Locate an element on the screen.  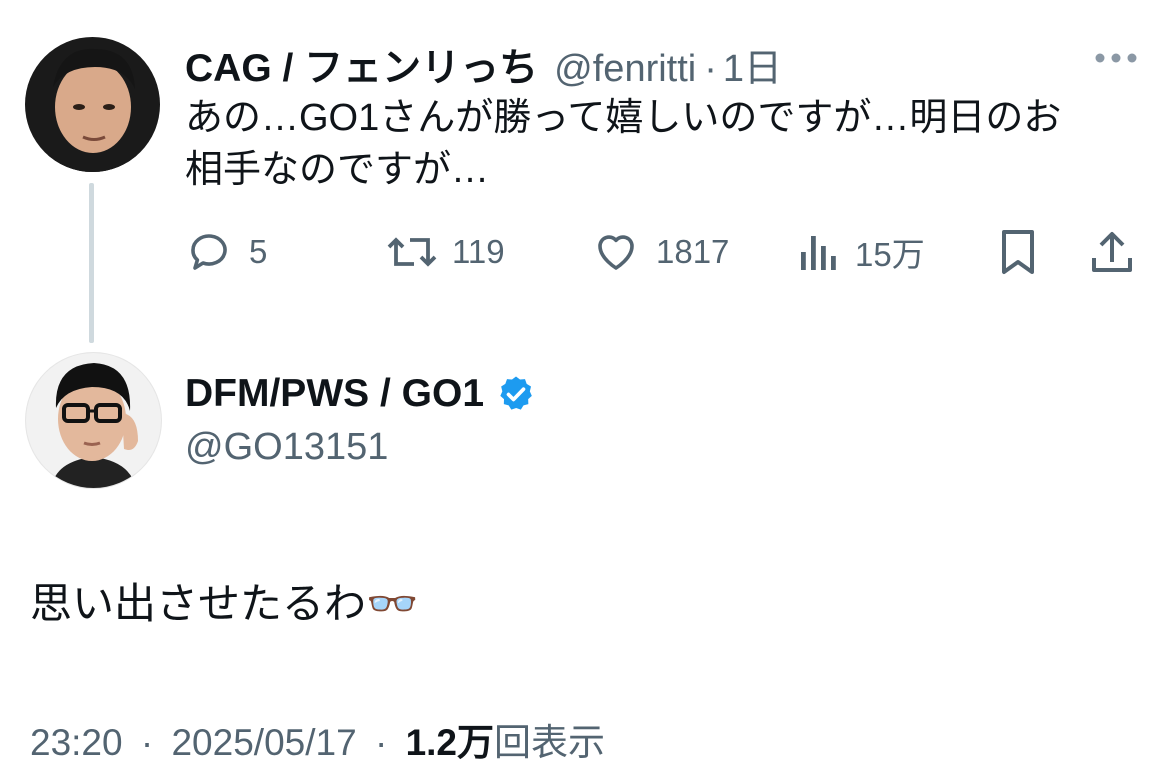
reply-icon is located at coordinates (209, 252).